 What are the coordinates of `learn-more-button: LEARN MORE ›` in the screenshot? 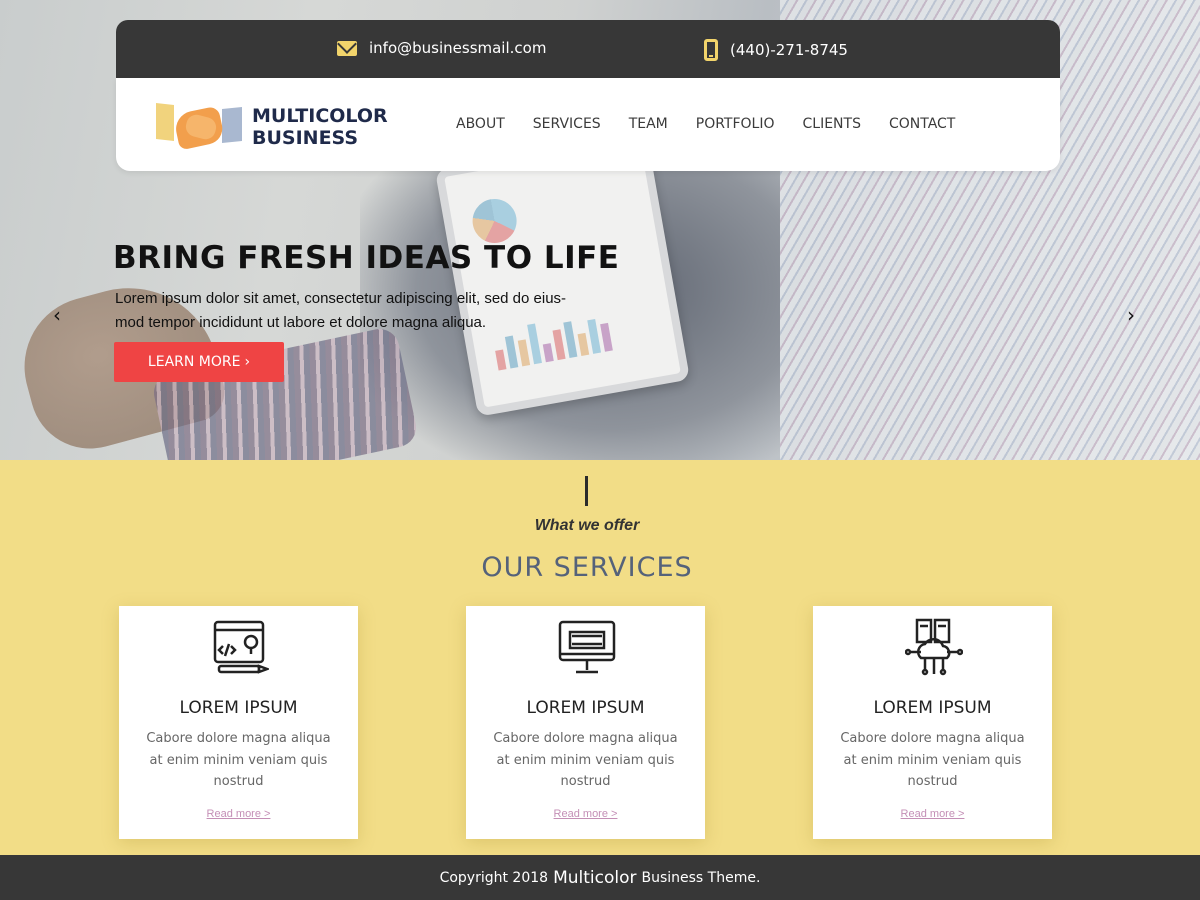 It's located at (199, 362).